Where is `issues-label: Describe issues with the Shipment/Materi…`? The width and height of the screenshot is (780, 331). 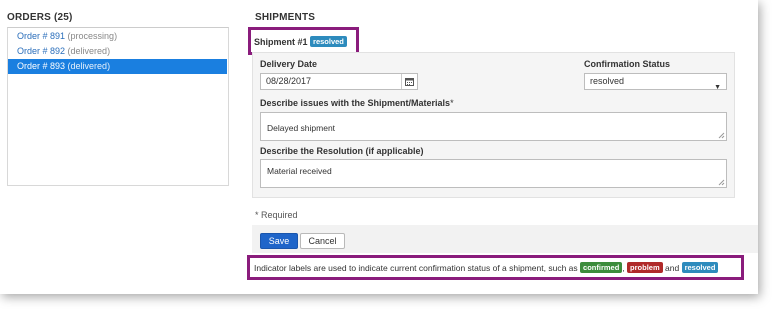
issues-label: Describe issues with the Shipment/Materi… is located at coordinates (357, 103).